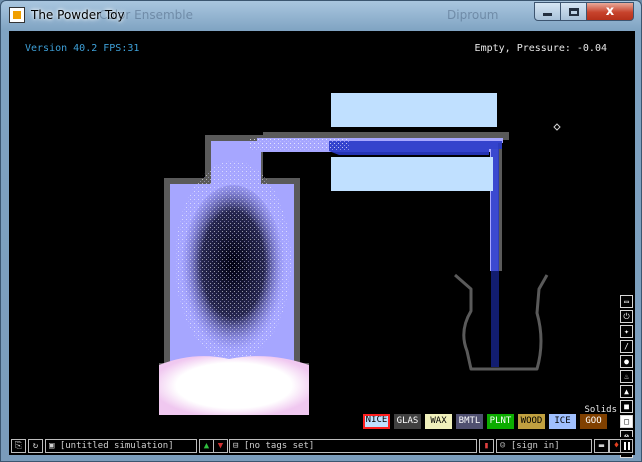 The image size is (642, 462). Describe the element at coordinates (626, 421) in the screenshot. I see `solids-icon: □` at that location.